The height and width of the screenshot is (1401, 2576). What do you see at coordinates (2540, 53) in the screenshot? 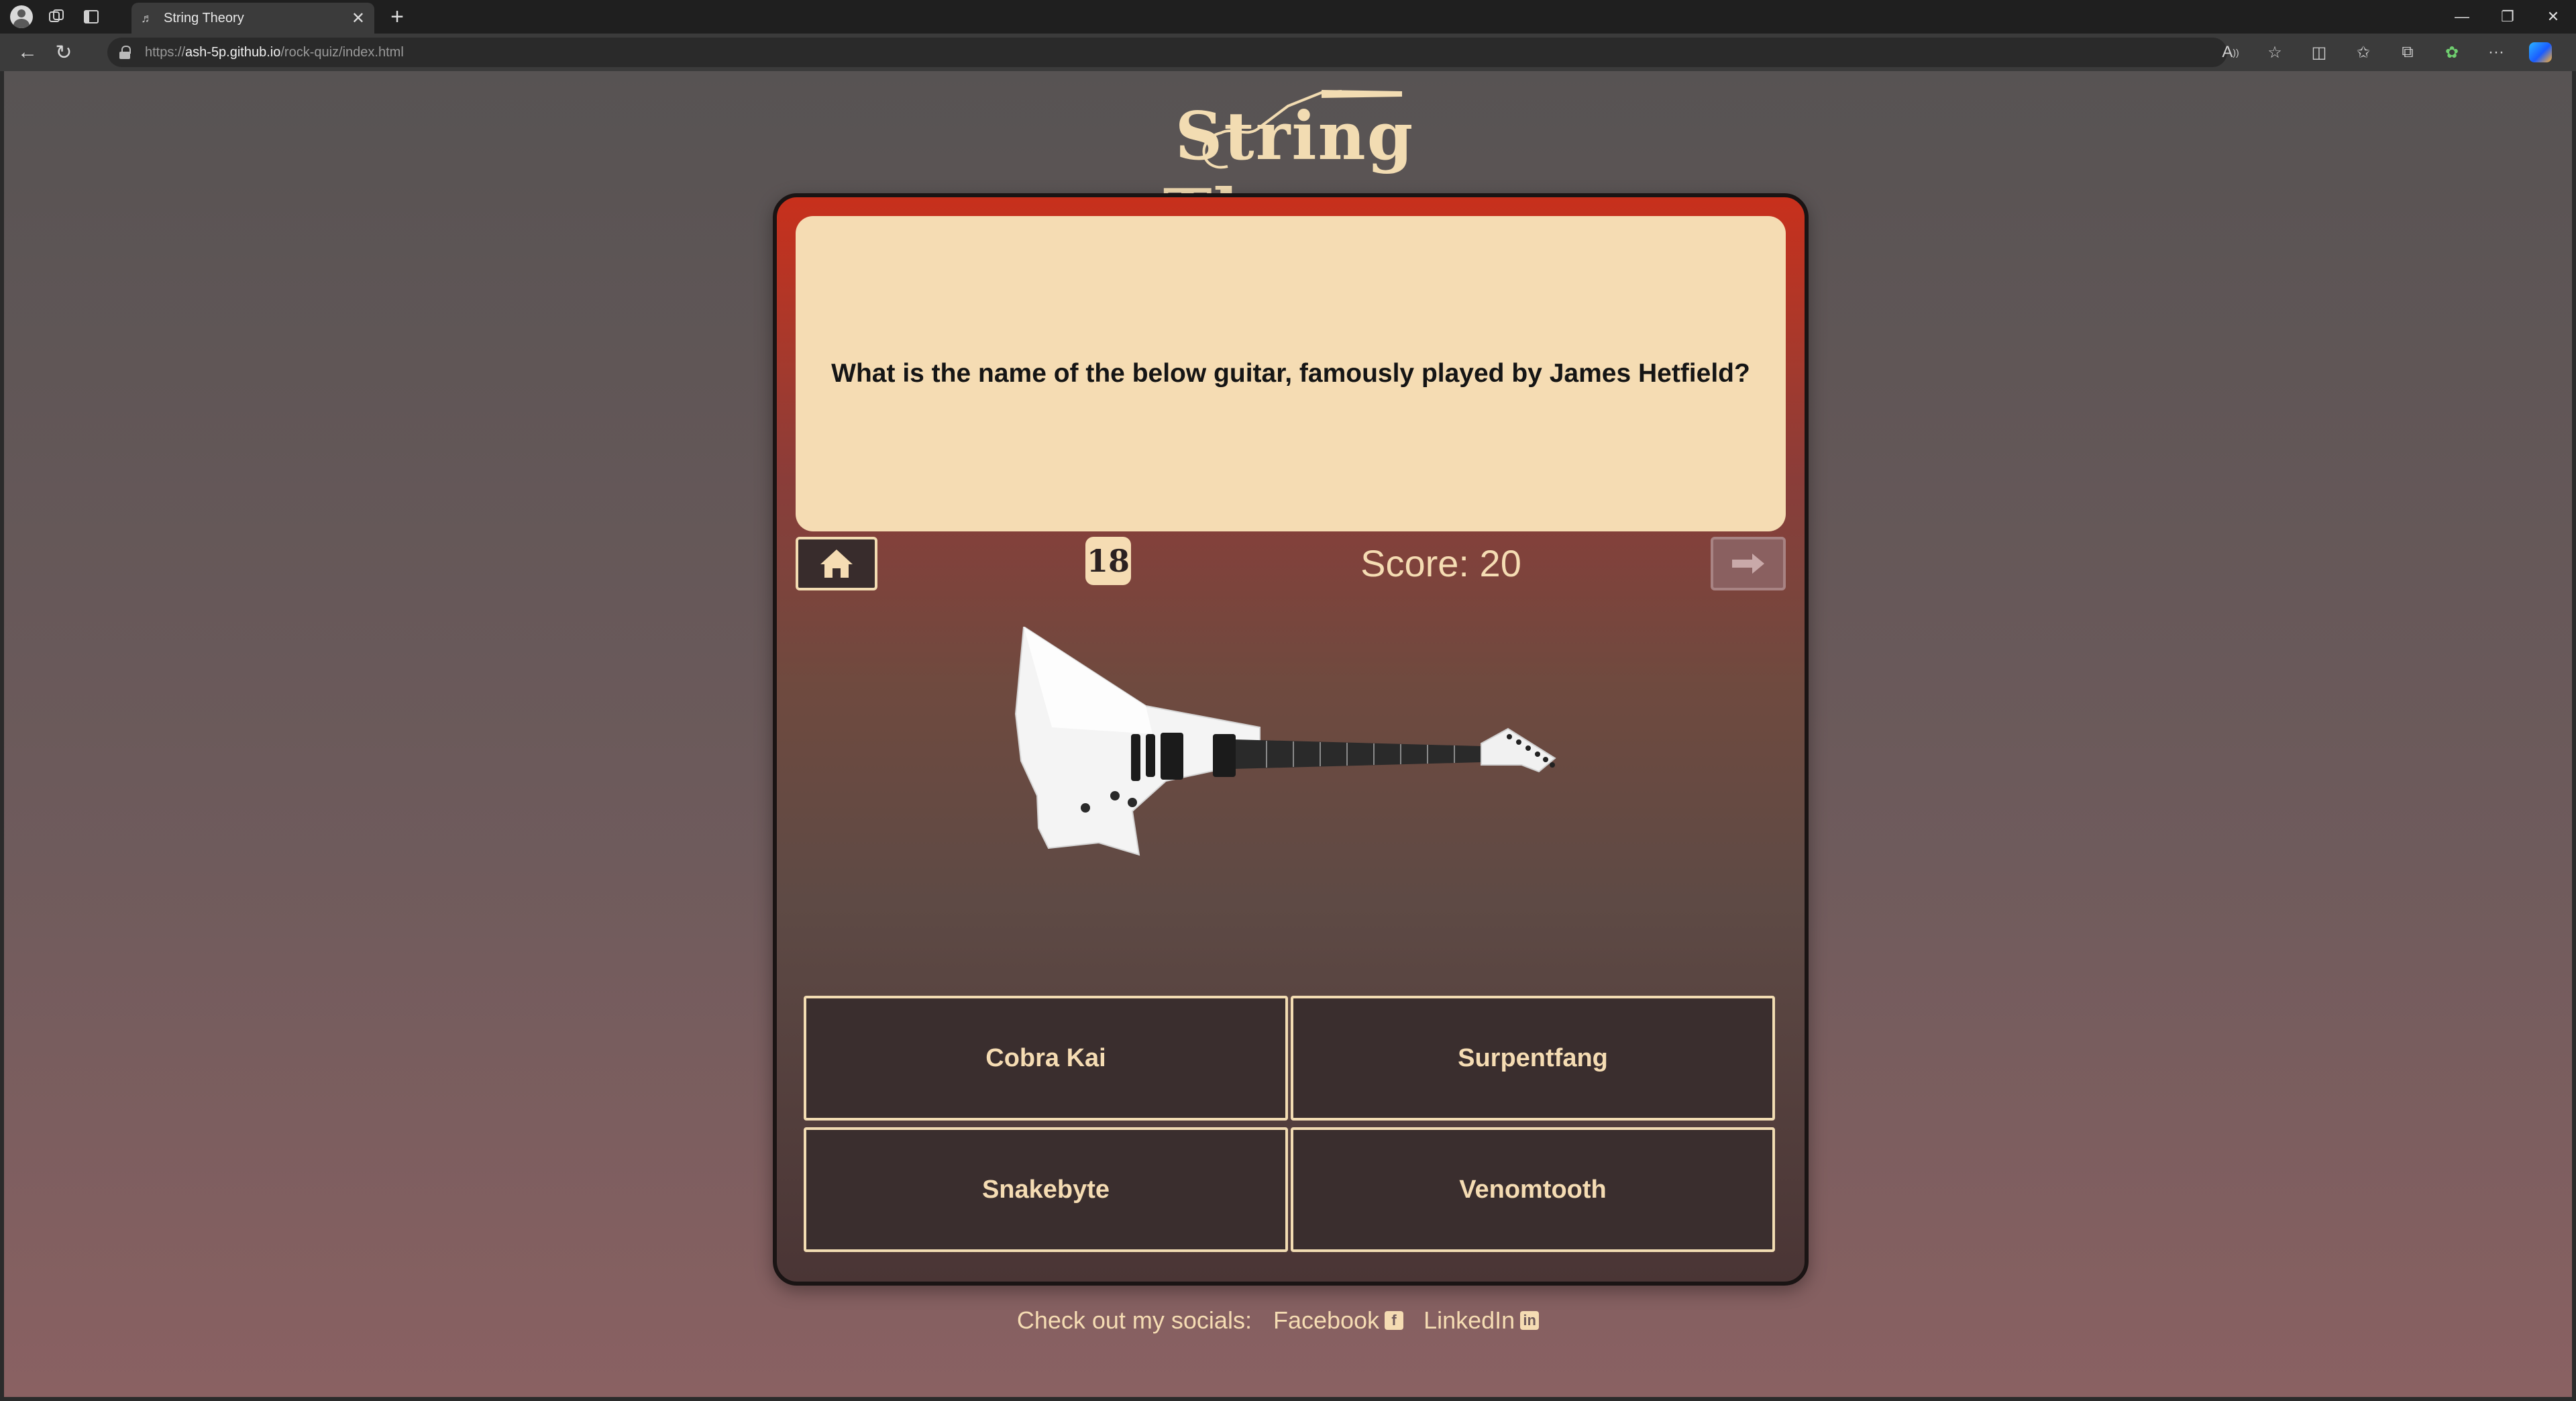
I see `copilot-icon` at bounding box center [2540, 53].